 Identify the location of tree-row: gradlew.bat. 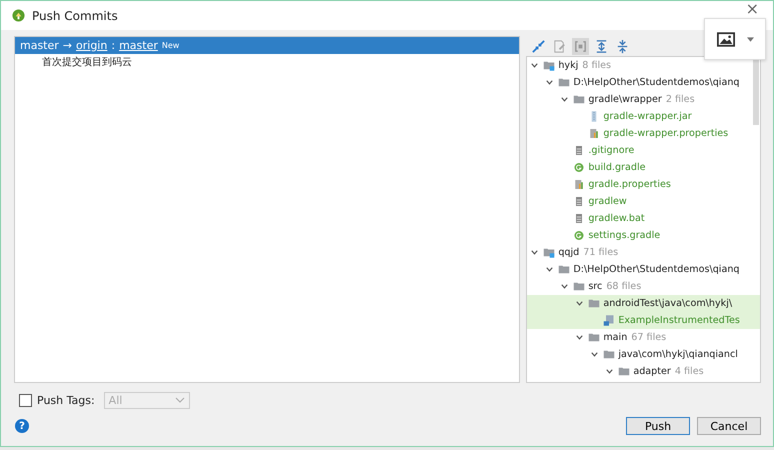
(643, 218).